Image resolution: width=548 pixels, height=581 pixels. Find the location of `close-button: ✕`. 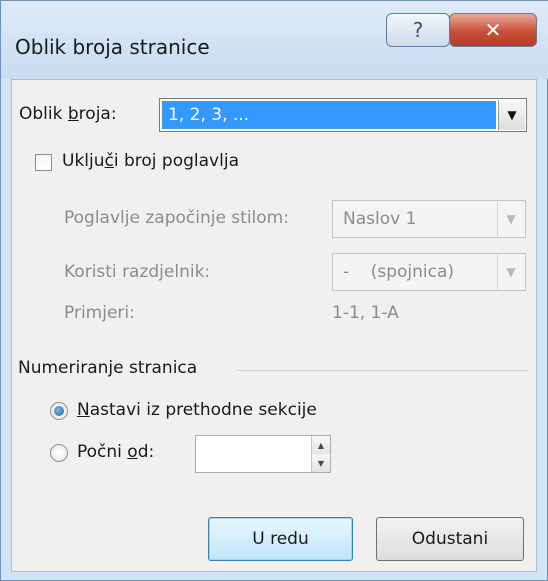

close-button: ✕ is located at coordinates (493, 30).